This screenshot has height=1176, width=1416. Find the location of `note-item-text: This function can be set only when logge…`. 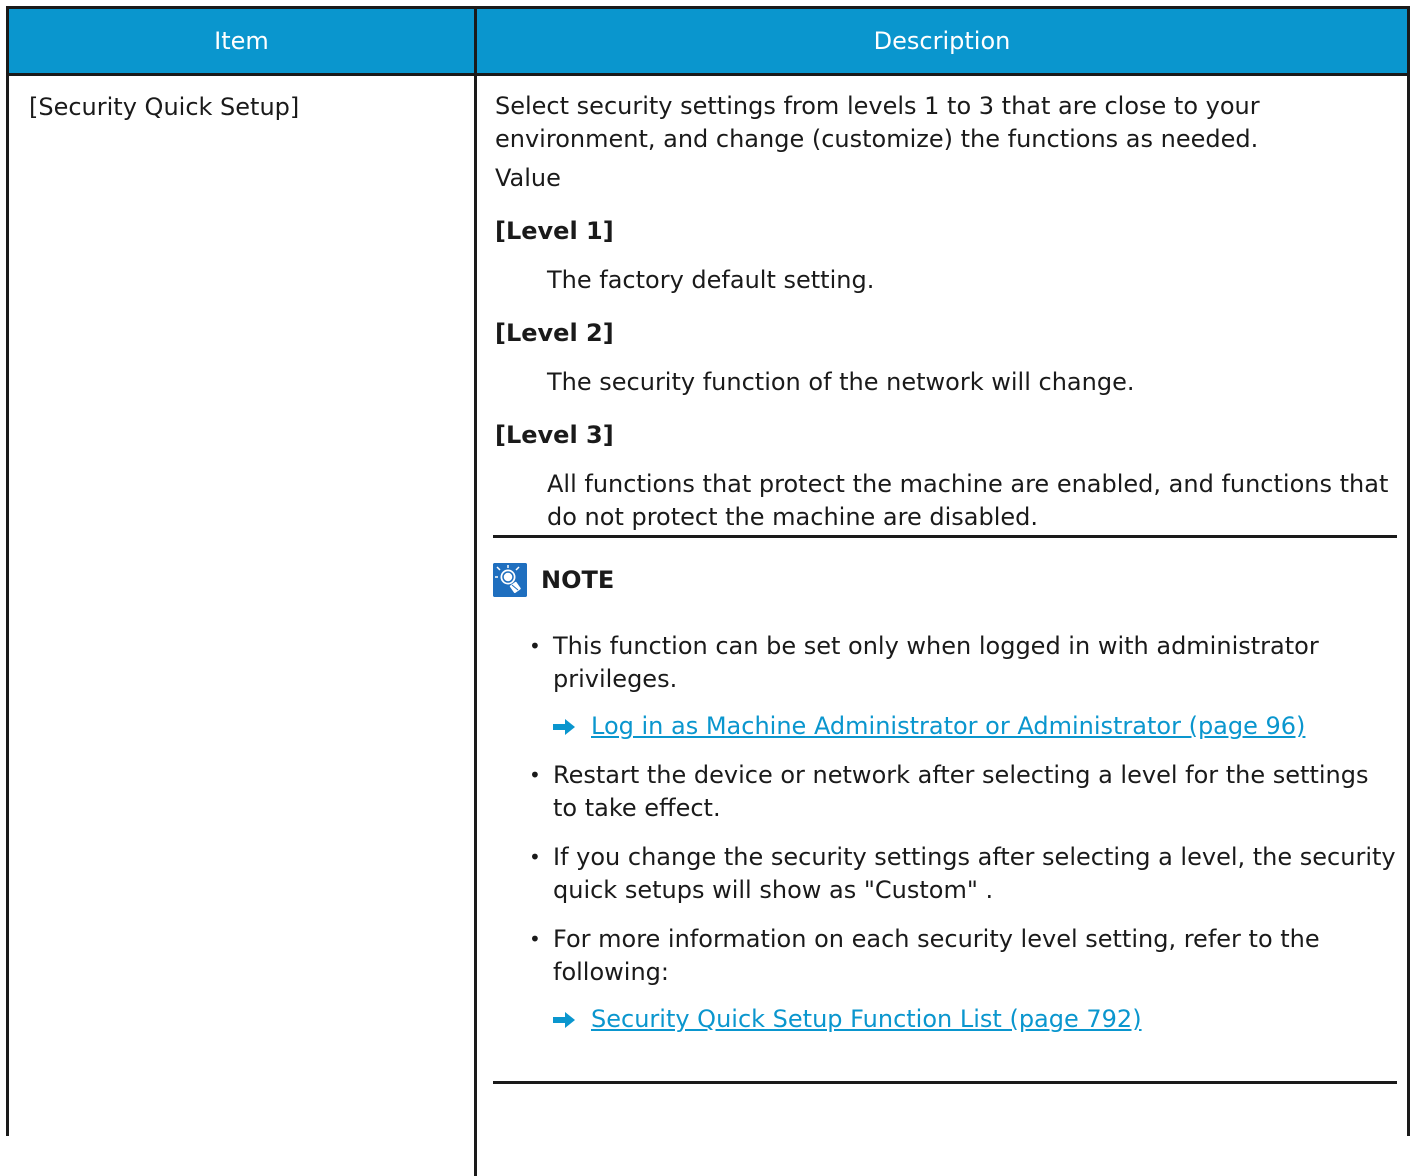

note-item-text: This function can be set only when logge… is located at coordinates (936, 662).